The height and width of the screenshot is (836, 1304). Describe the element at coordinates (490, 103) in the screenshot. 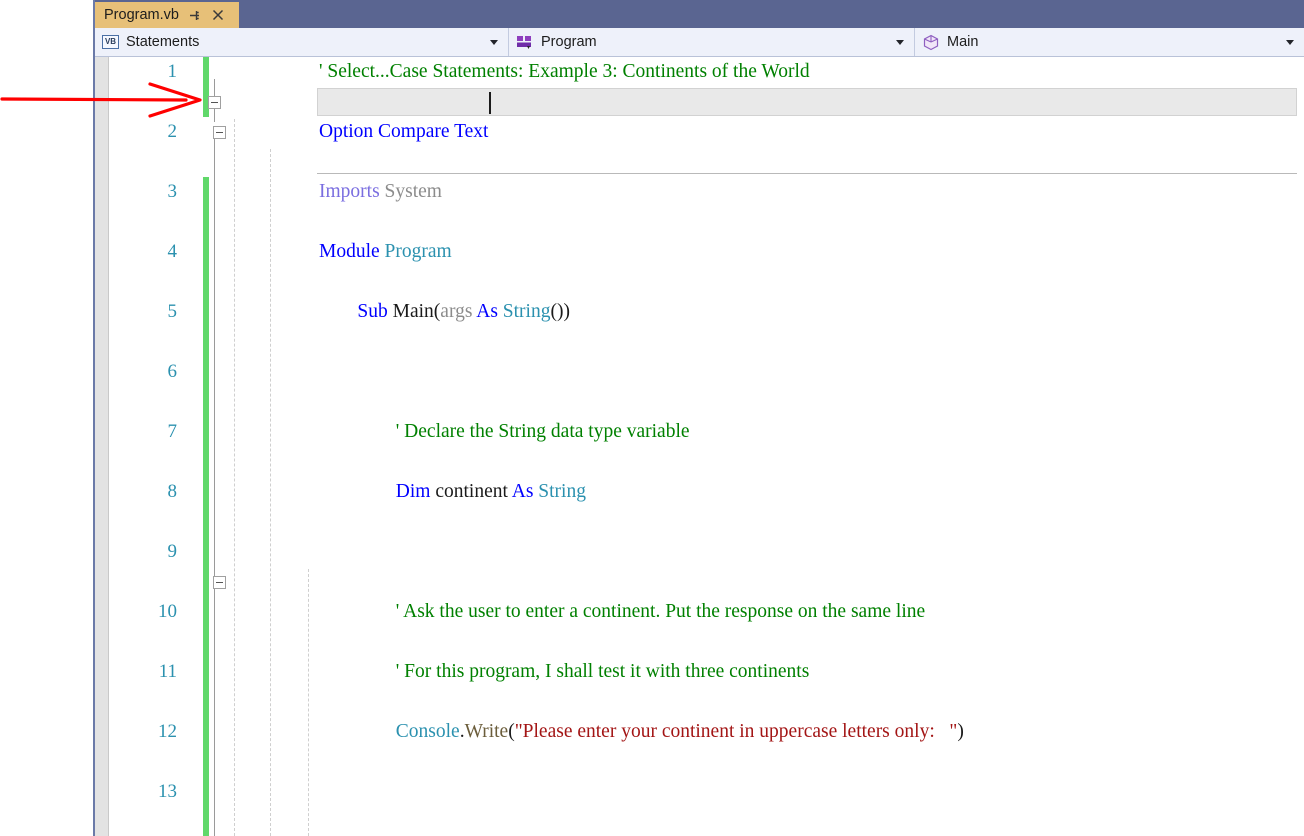

I see `text-caret` at that location.